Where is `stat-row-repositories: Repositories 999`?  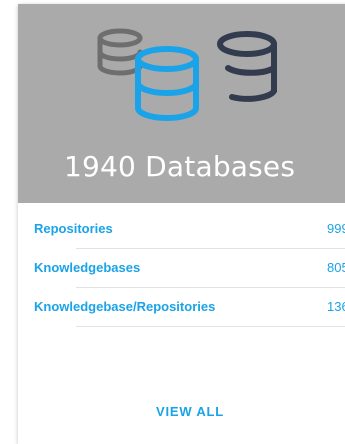 stat-row-repositories: Repositories 999 is located at coordinates (181, 229).